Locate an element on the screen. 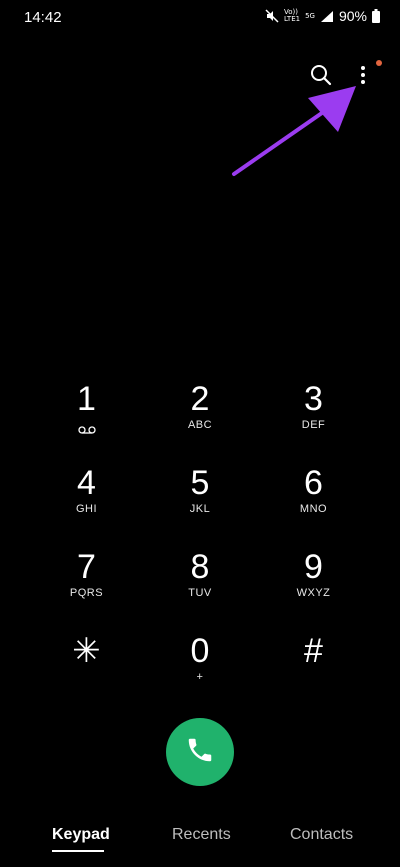  key-star: ✳ is located at coordinates (86, 674).